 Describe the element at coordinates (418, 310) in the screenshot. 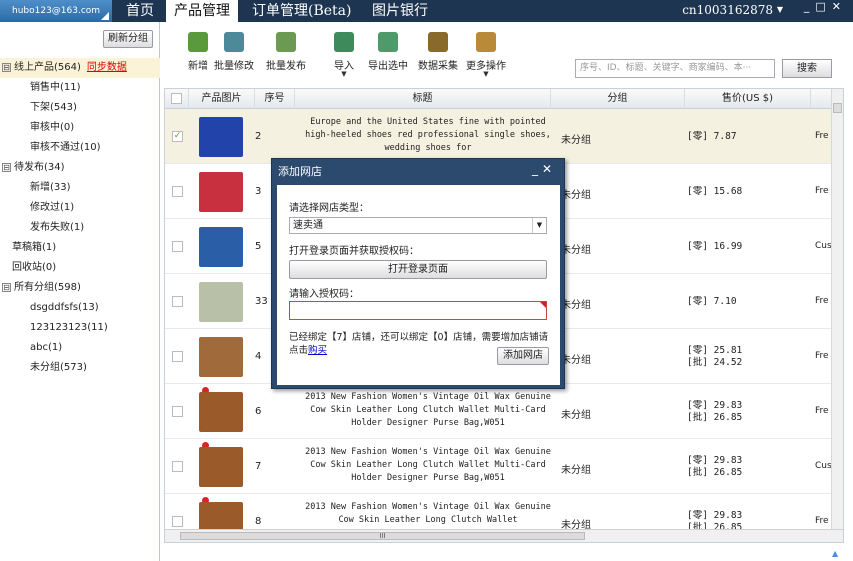

I see `auth-code-input` at that location.